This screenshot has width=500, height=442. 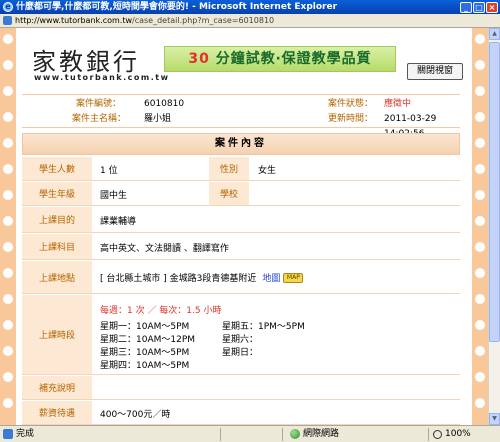 I want to click on location-value: [ 台北縣土城市 ] 金城路3段青德基附近 地圖 MAP, so click(x=202, y=277).